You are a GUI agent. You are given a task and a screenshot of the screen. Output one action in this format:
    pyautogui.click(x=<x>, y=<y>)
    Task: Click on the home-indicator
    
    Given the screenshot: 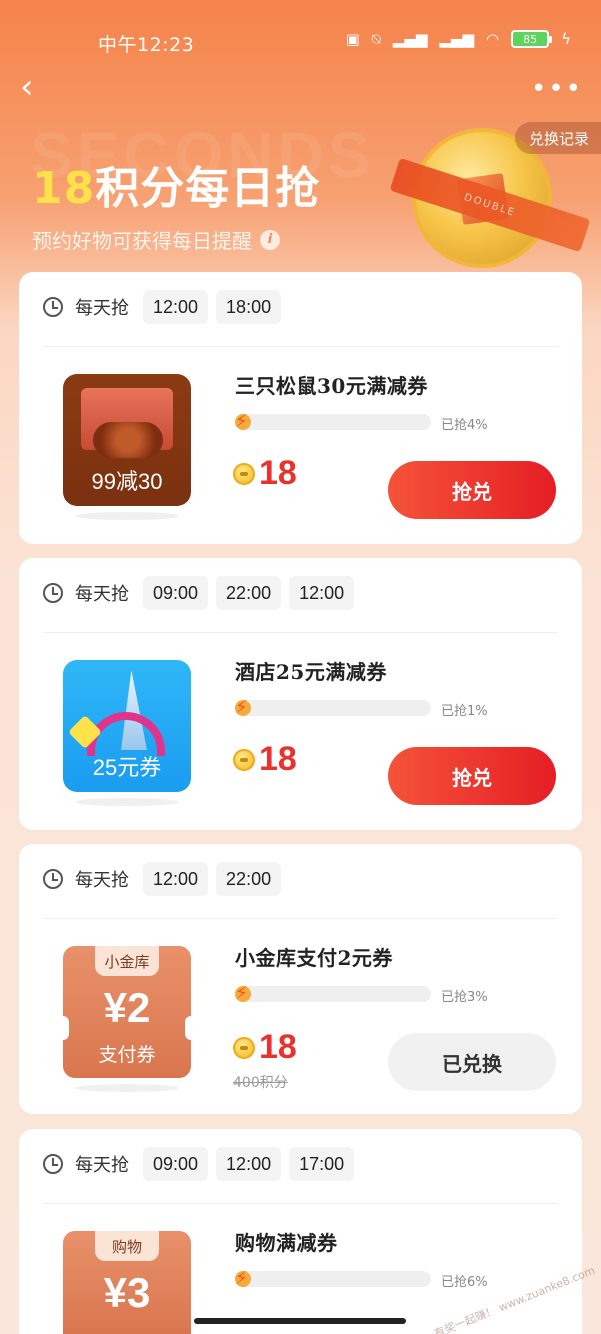 What is the action you would take?
    pyautogui.click(x=300, y=1321)
    